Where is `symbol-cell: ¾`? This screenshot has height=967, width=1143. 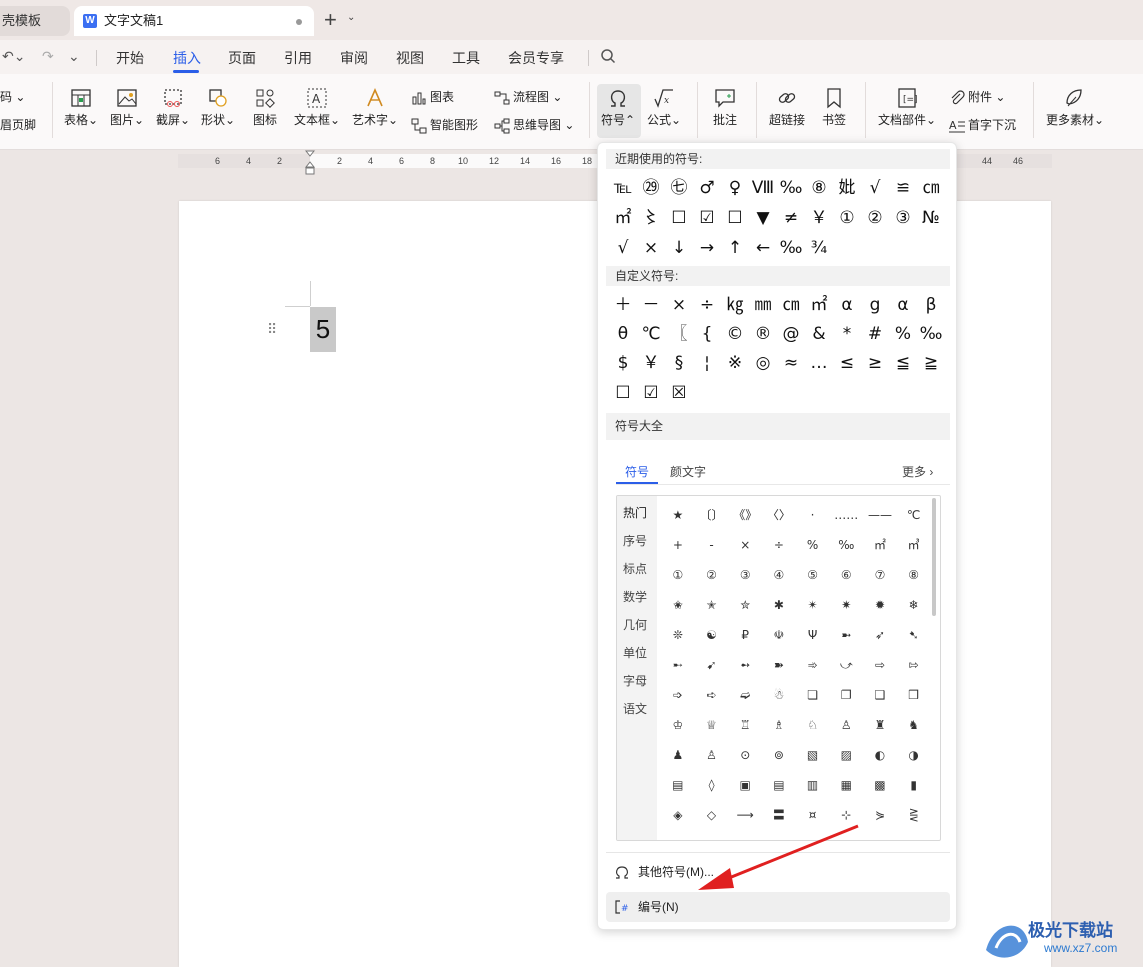 symbol-cell: ¾ is located at coordinates (819, 248).